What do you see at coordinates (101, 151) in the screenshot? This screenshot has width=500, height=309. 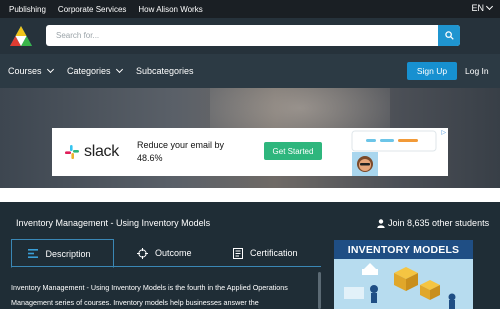 I see `ad-brand-name: slack` at bounding box center [101, 151].